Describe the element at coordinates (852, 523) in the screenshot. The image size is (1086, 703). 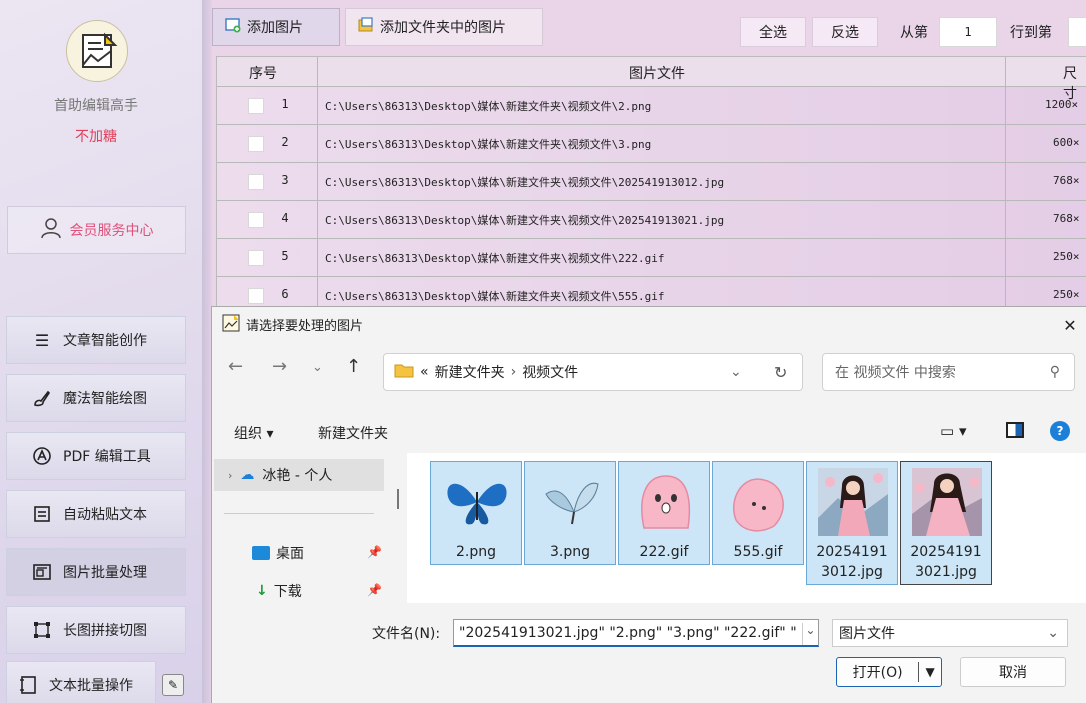
I see `file-item: 20254191 3012.jpg` at that location.